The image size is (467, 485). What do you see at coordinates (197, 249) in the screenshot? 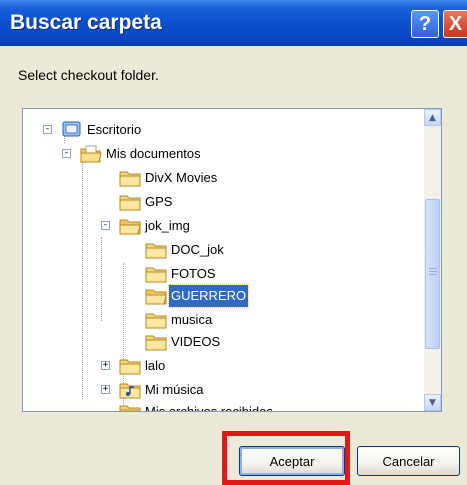
I see `tree-item-label: DOC_jok` at bounding box center [197, 249].